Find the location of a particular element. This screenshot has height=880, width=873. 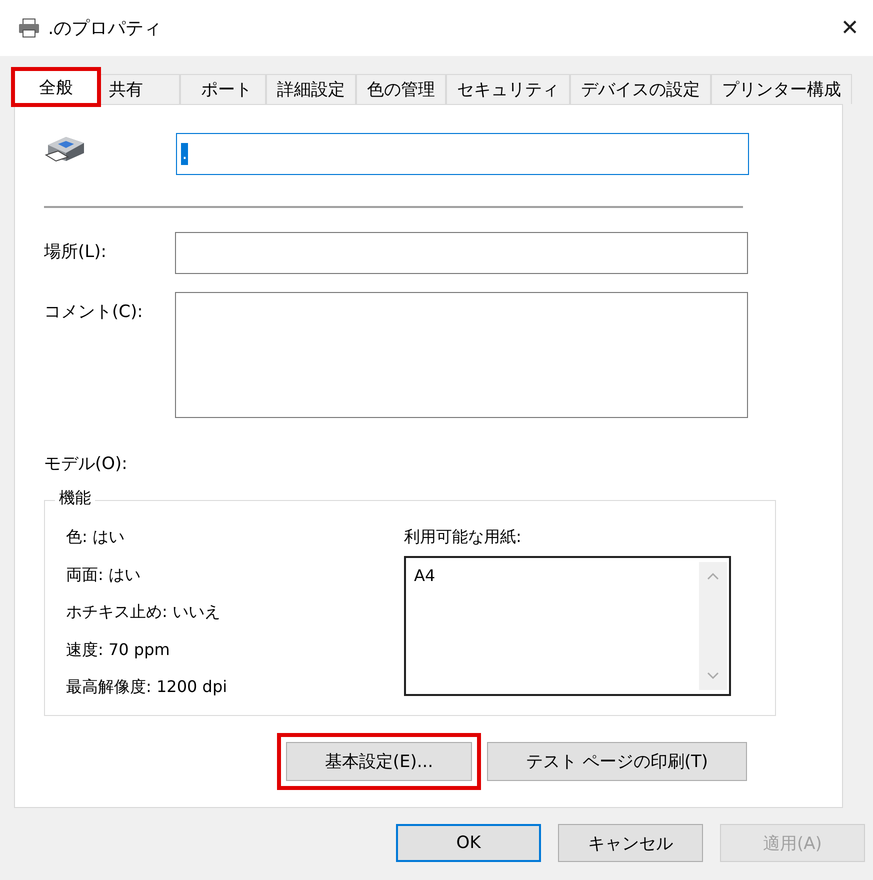

printer-icon is located at coordinates (29, 28).